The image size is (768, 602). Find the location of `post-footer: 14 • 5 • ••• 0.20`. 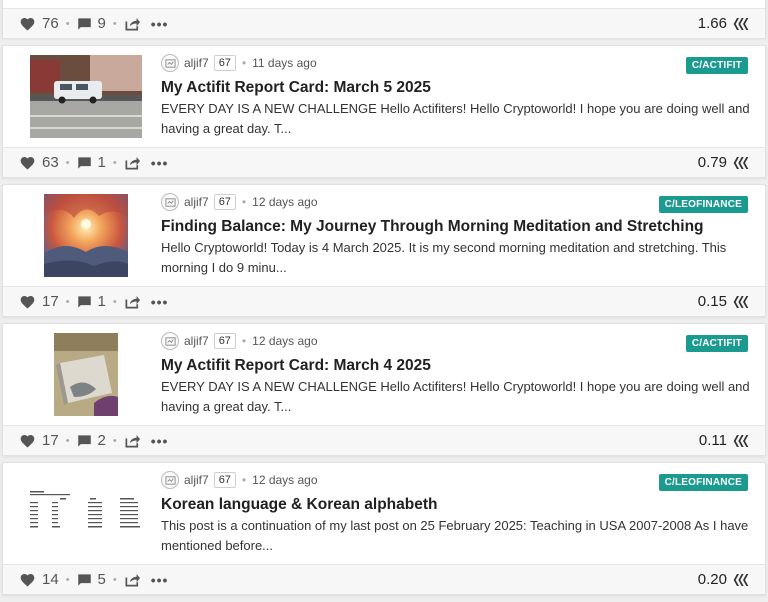

post-footer: 14 • 5 • ••• 0.20 is located at coordinates (384, 579).